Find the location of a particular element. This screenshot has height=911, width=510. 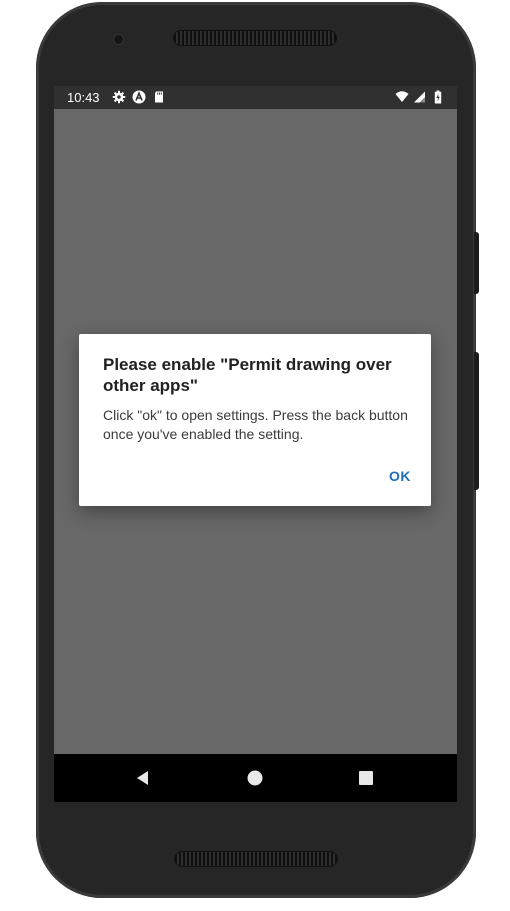

bottom-speaker is located at coordinates (256, 859).